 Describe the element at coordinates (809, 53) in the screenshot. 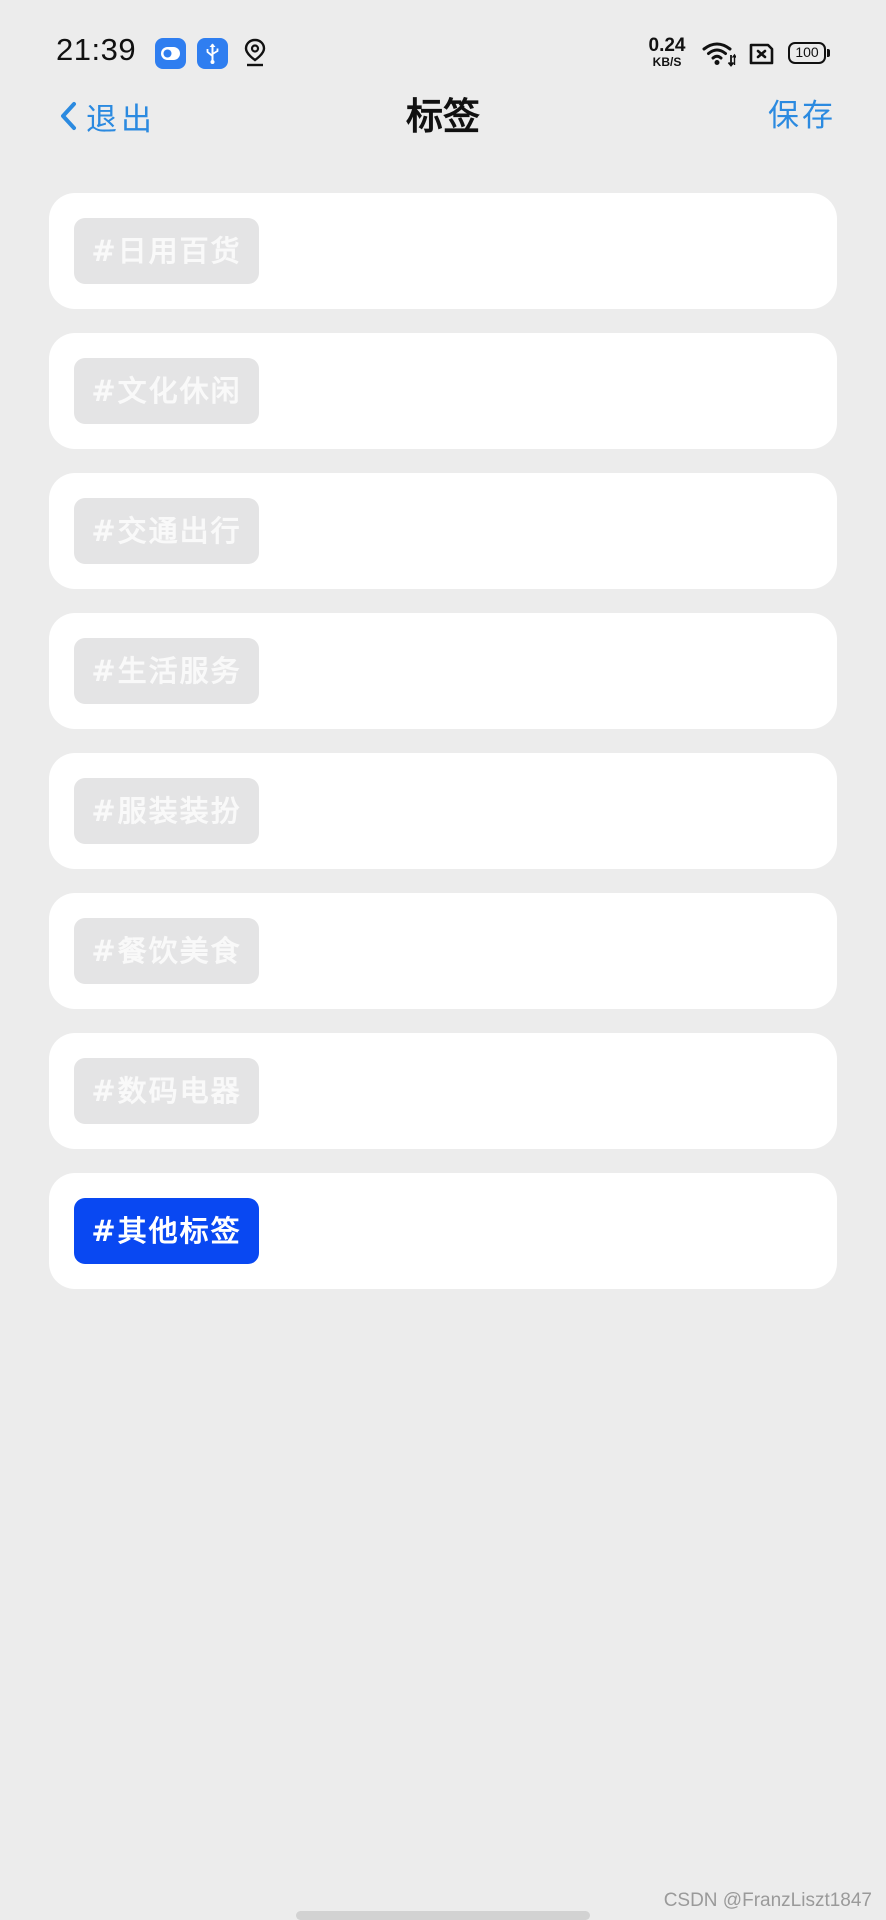

I see `battery-icon: 100` at that location.